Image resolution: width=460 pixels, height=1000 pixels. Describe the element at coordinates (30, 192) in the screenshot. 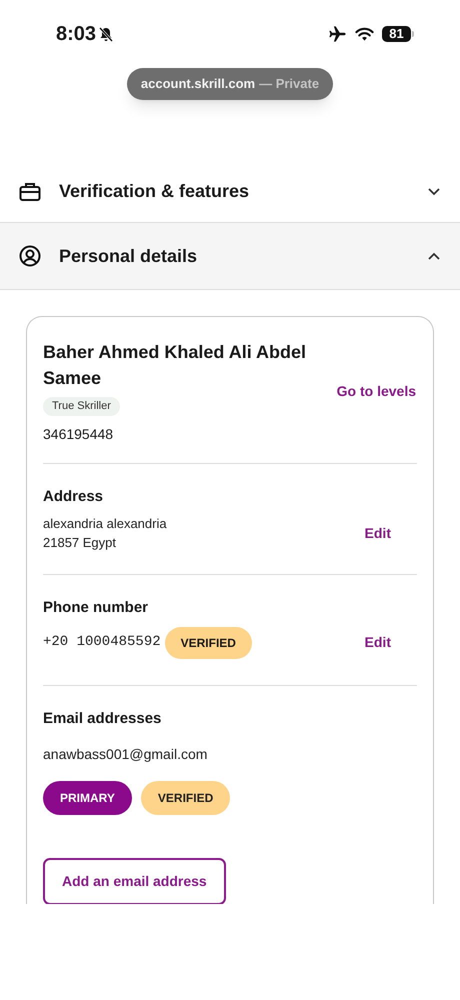

I see `briefcase-icon` at that location.